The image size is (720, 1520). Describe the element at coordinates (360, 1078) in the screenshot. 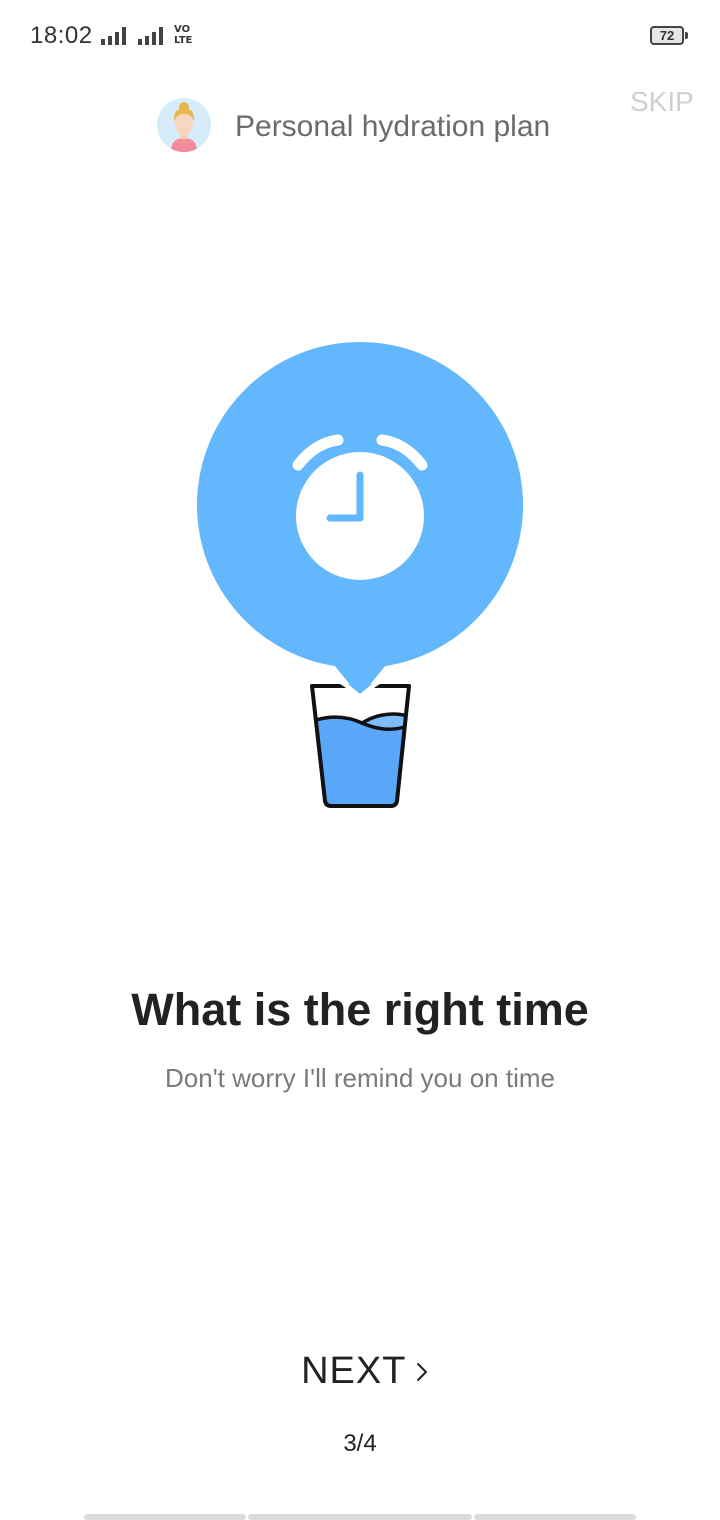

I see `page-subtitle: Don't worry I'll remind you on time` at that location.